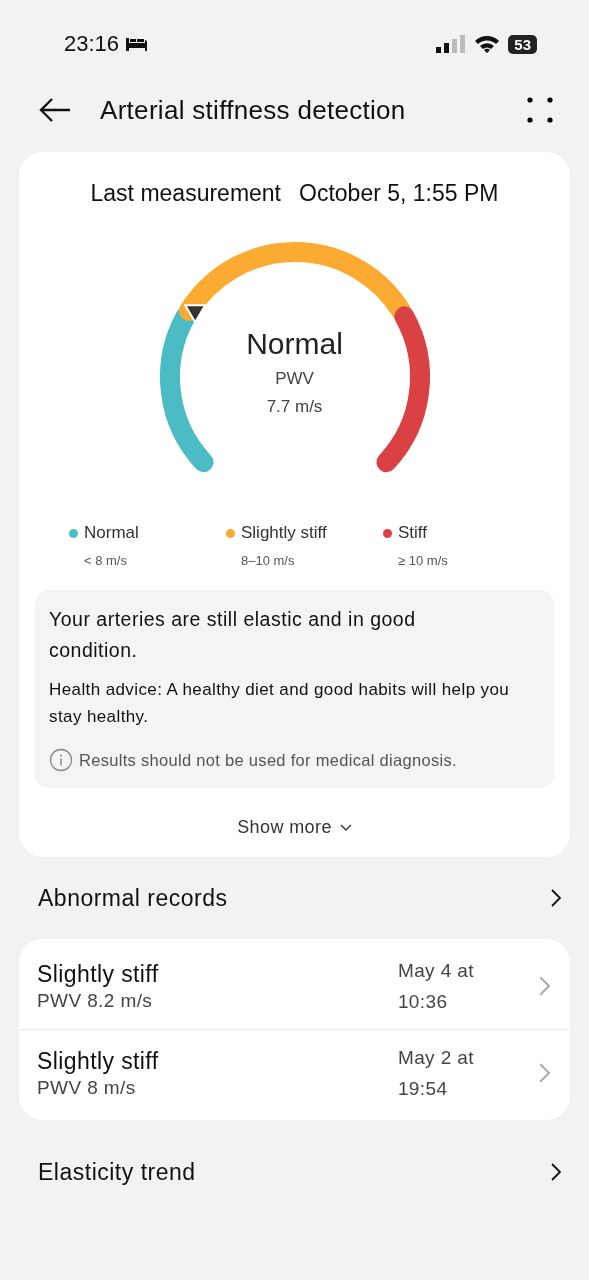  I want to click on clock-time: 23:16, so click(92, 44).